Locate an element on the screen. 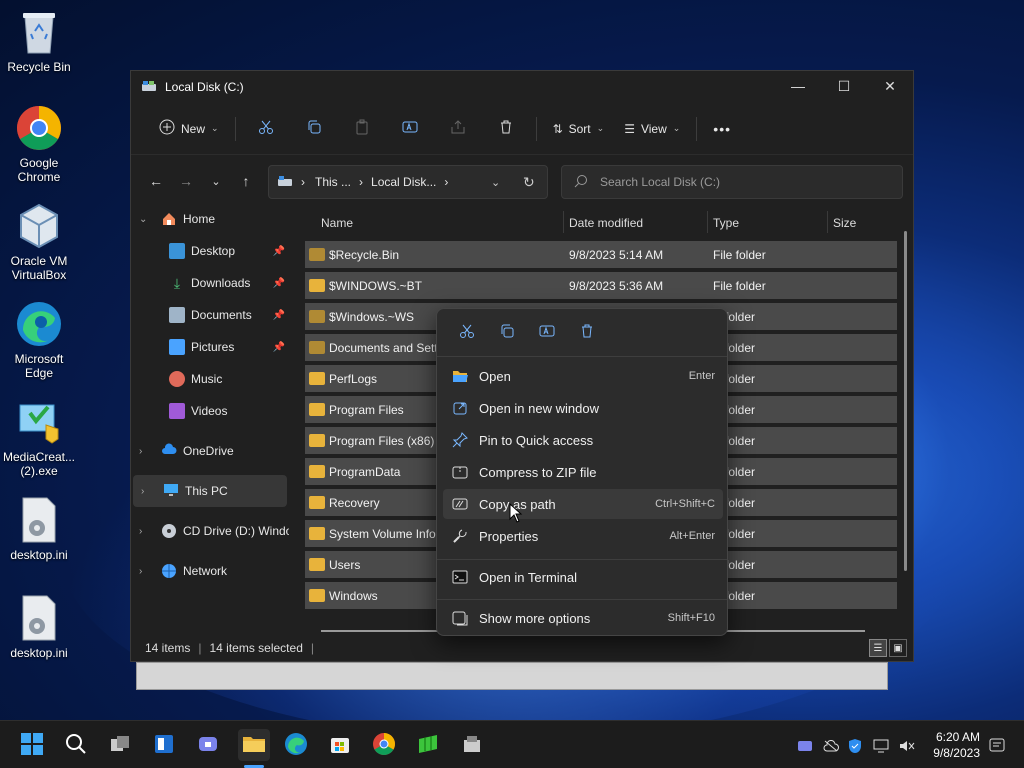  context-copy-button is located at coordinates (507, 333).